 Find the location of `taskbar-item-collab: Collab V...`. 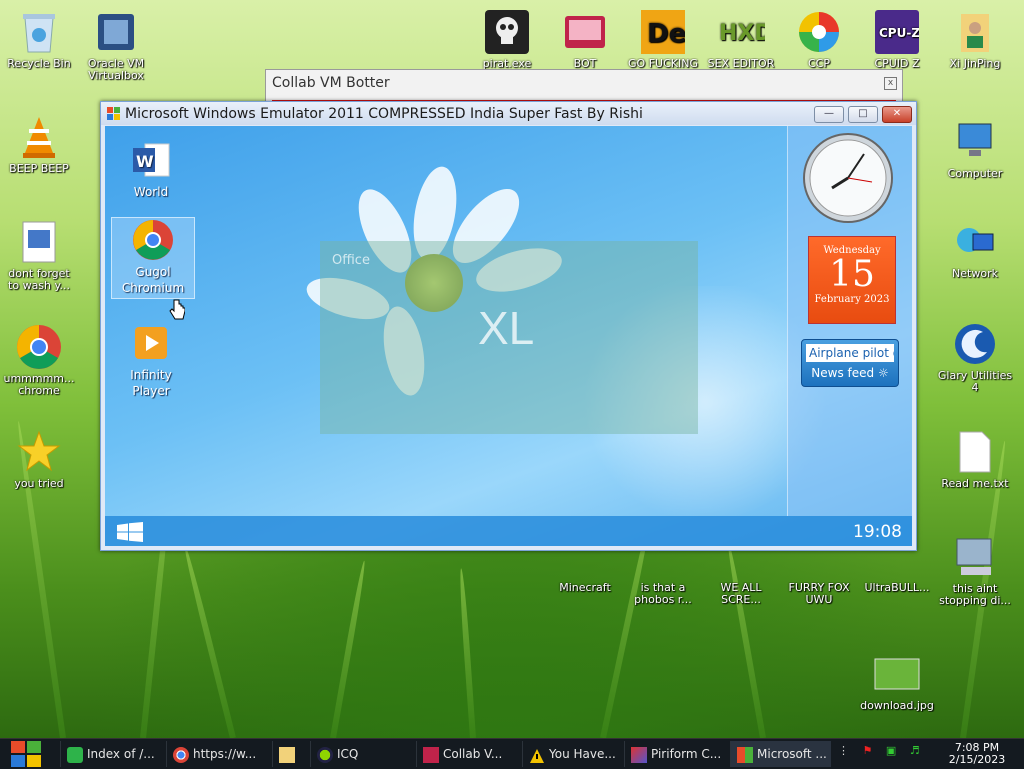

taskbar-item-collab: Collab V... is located at coordinates (468, 754).